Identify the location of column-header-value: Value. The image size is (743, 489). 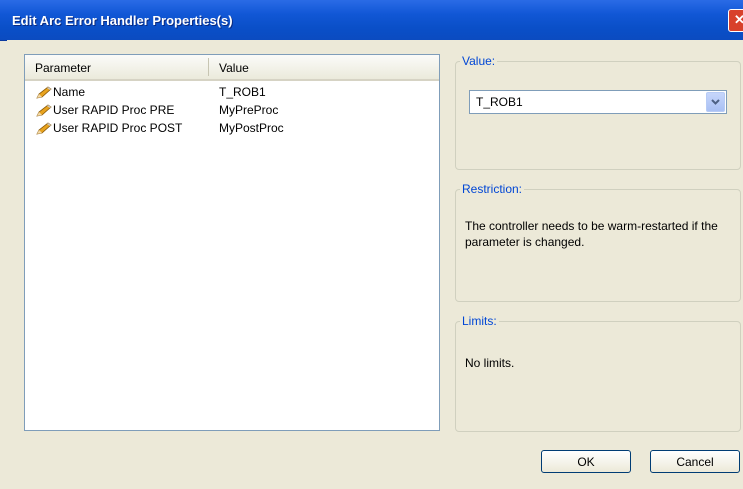
(234, 68).